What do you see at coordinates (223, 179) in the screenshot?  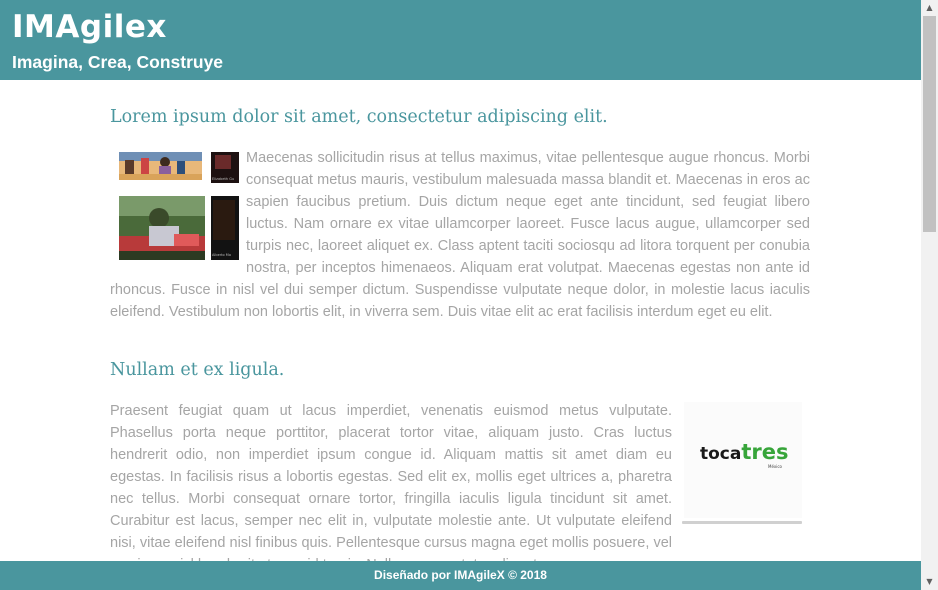 I see `photo-caption-1: Elizabeth Gu` at bounding box center [223, 179].